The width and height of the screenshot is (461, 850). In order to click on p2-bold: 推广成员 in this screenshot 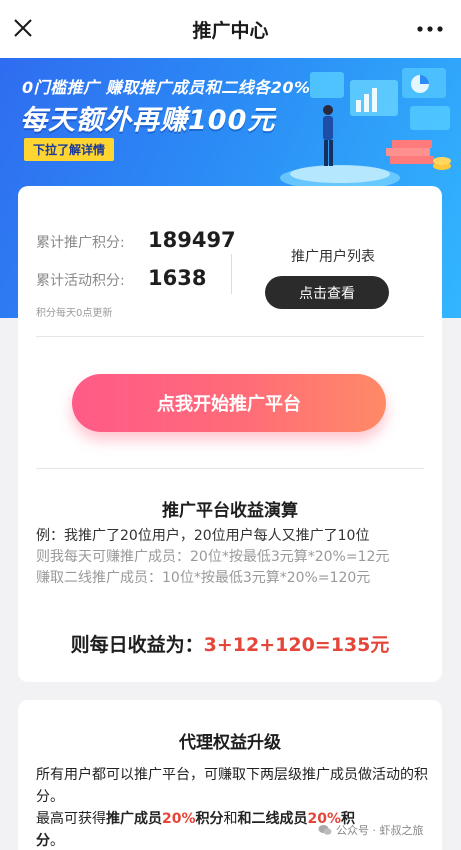, I will do `click(134, 819)`.